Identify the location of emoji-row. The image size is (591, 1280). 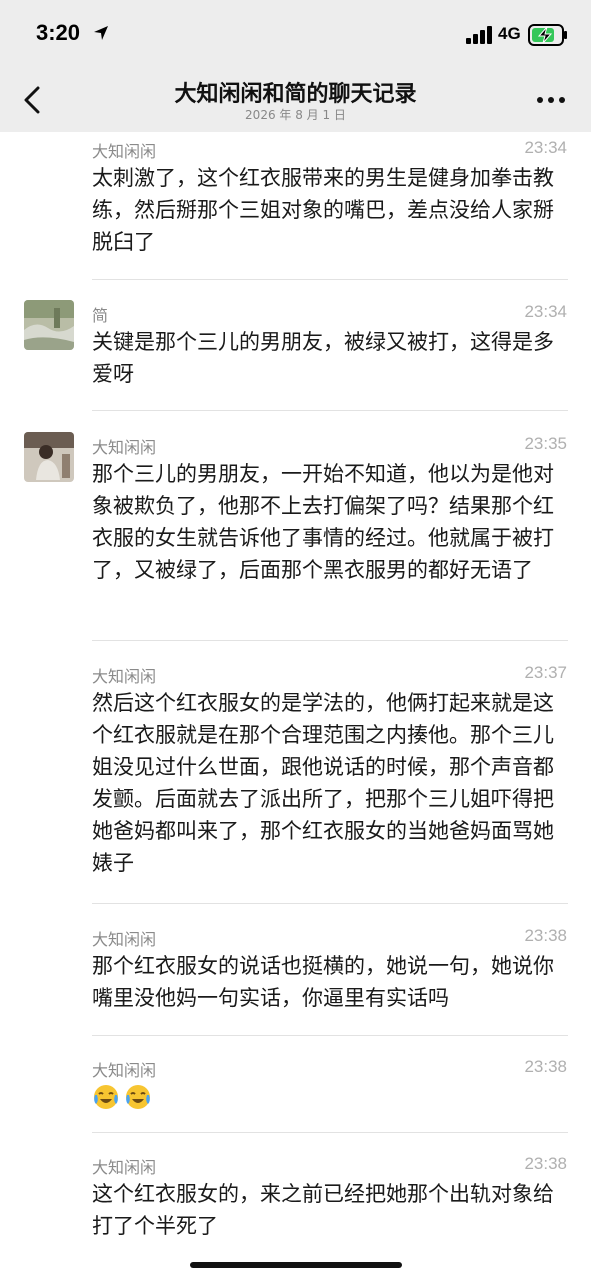
(122, 1097).